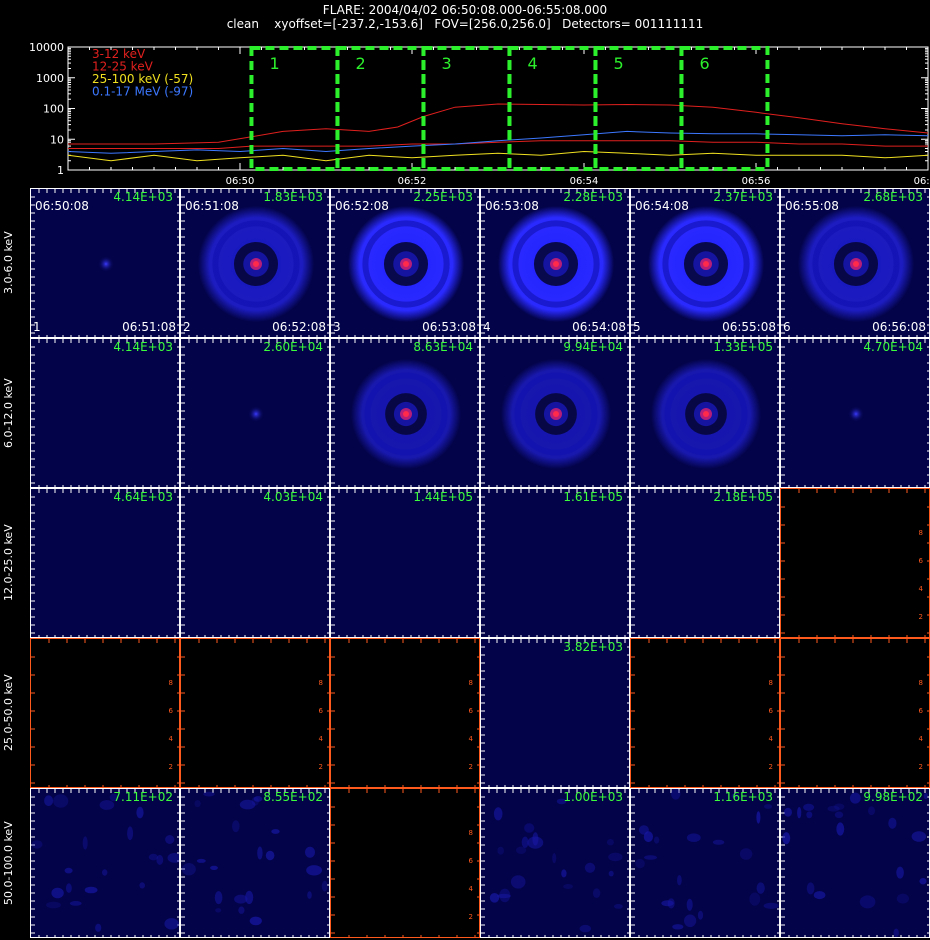 This screenshot has height=940, width=930. What do you see at coordinates (255, 563) in the screenshot?
I see `image-panel: 4.03E+04` at bounding box center [255, 563].